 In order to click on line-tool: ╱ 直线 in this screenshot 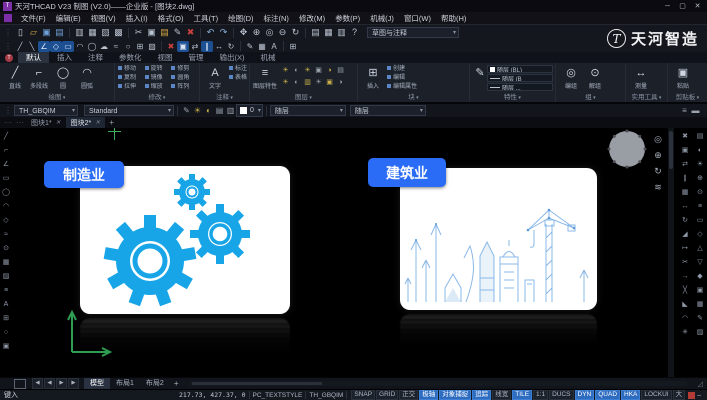, I will do `click(15, 77)`.